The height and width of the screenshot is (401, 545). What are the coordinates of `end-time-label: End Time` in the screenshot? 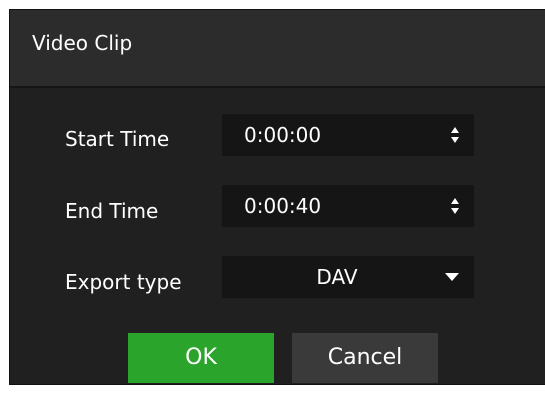 It's located at (112, 211).